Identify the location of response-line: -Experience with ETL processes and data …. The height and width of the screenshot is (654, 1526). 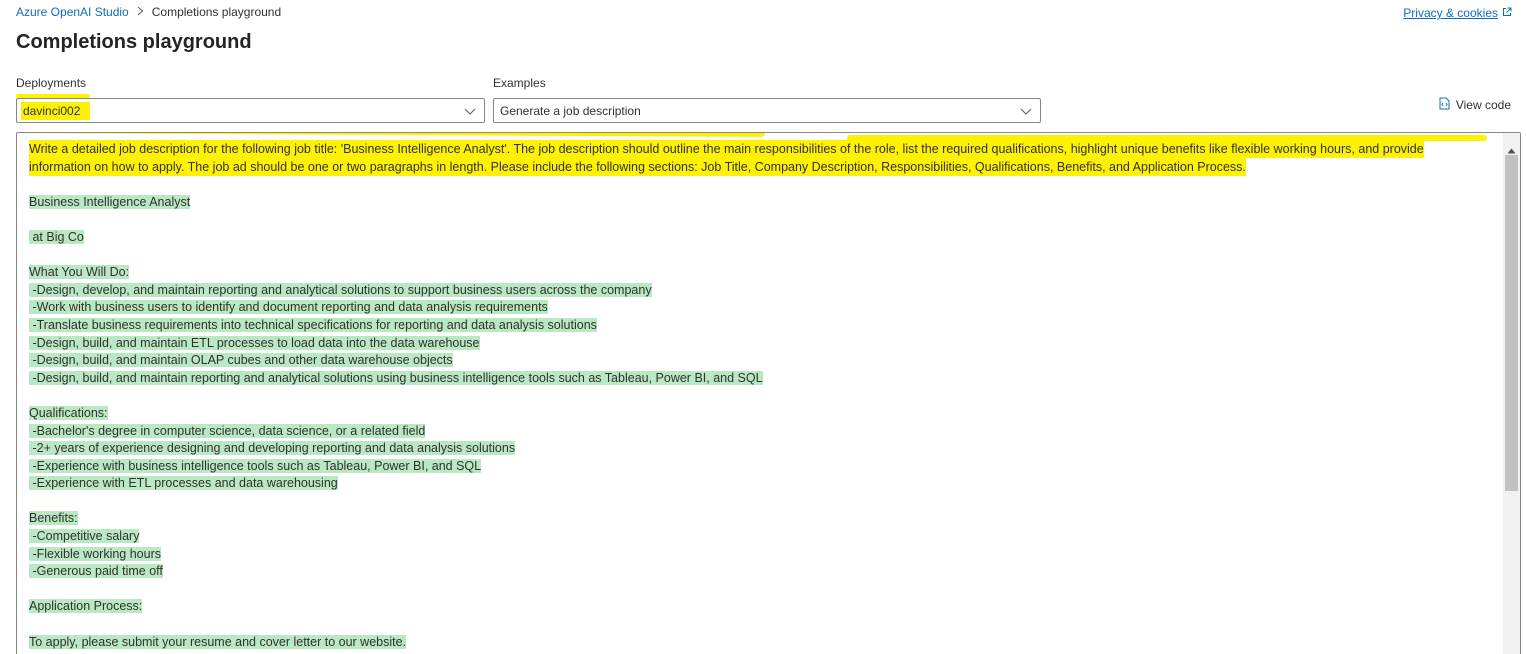
(759, 484).